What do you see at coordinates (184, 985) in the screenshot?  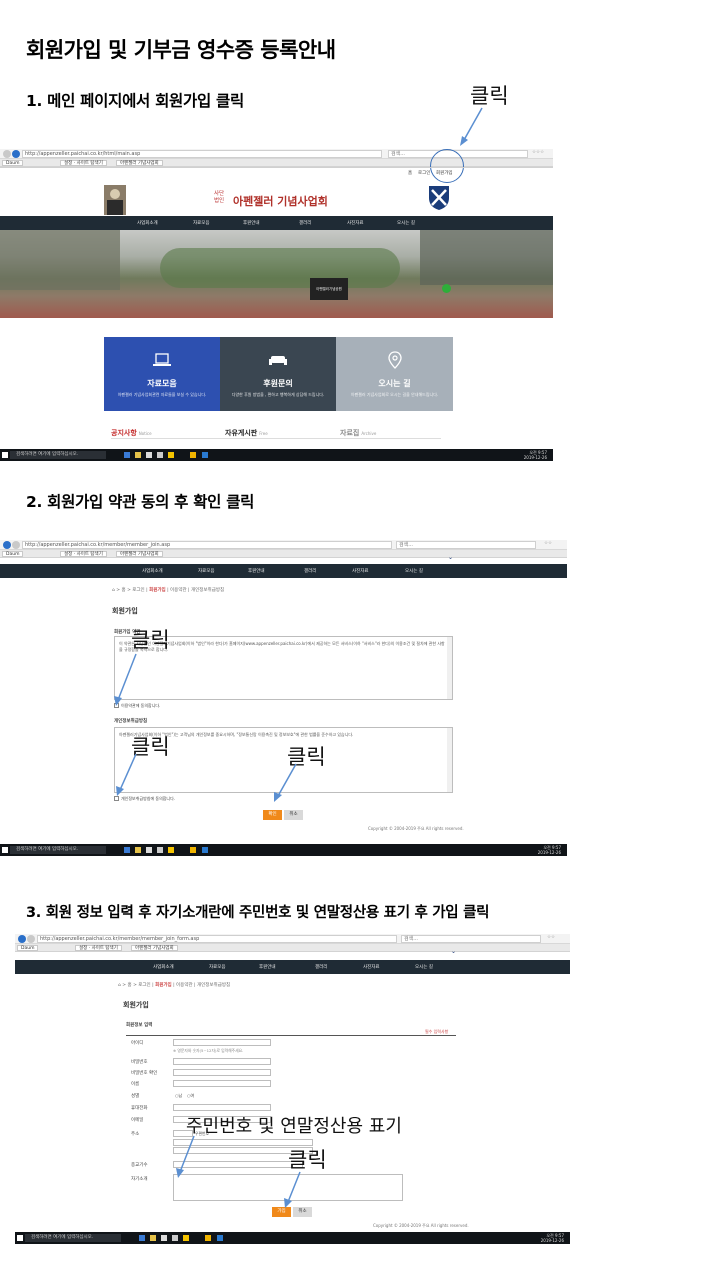 I see `crumb-terms-3: 이용약관` at bounding box center [184, 985].